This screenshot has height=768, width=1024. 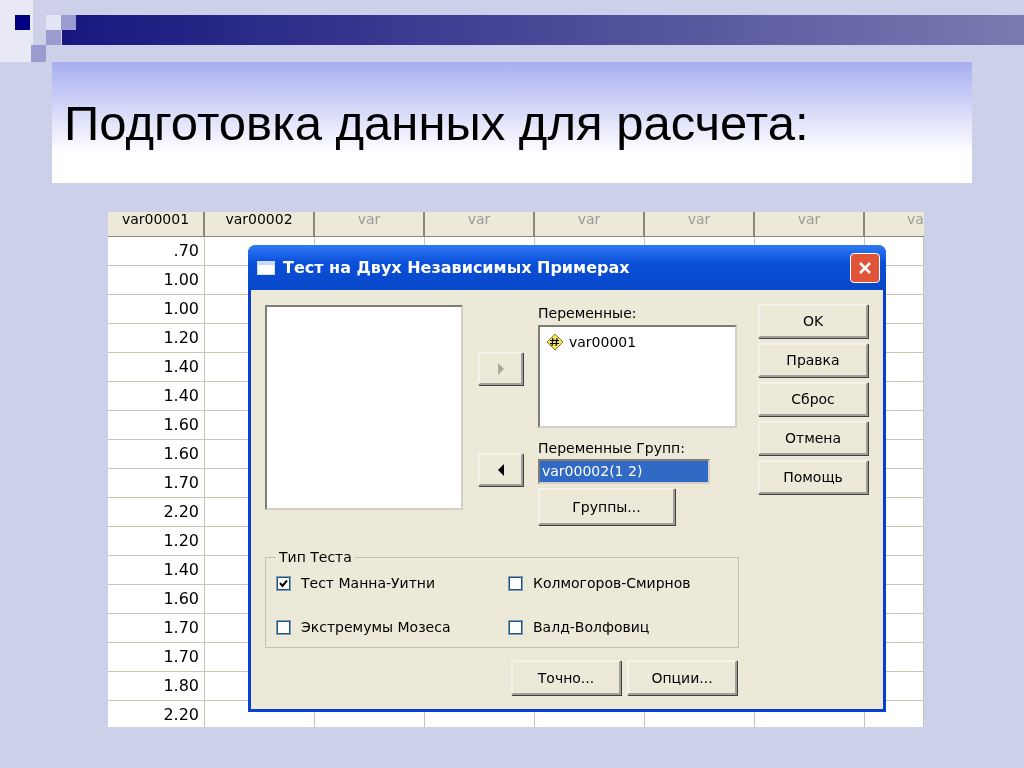 What do you see at coordinates (813, 438) in the screenshot?
I see `dialog-button: Отмена` at bounding box center [813, 438].